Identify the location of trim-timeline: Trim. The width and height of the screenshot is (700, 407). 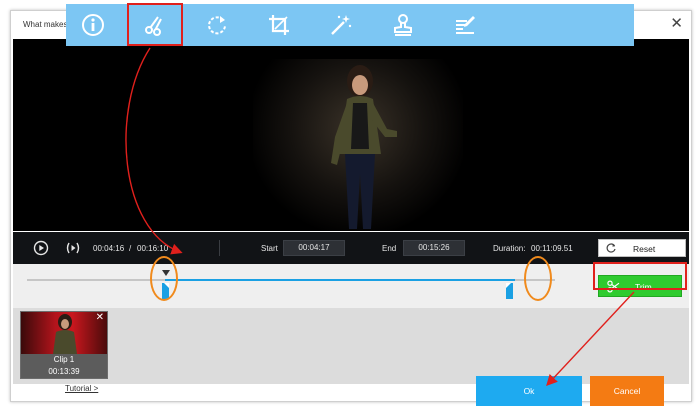
(351, 286).